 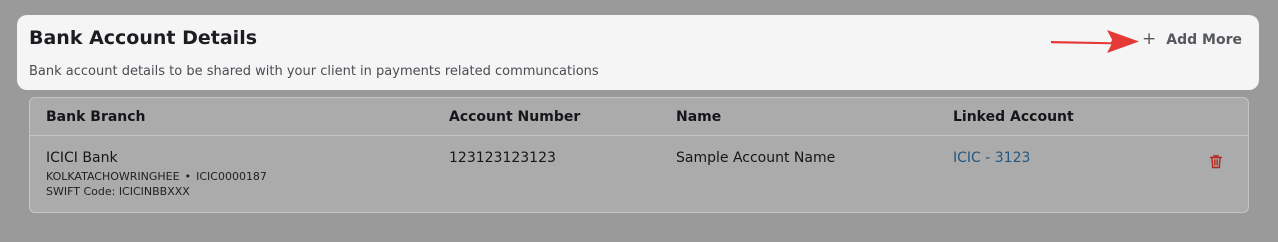 What do you see at coordinates (515, 117) in the screenshot?
I see `column-header-account-number: Account Number` at bounding box center [515, 117].